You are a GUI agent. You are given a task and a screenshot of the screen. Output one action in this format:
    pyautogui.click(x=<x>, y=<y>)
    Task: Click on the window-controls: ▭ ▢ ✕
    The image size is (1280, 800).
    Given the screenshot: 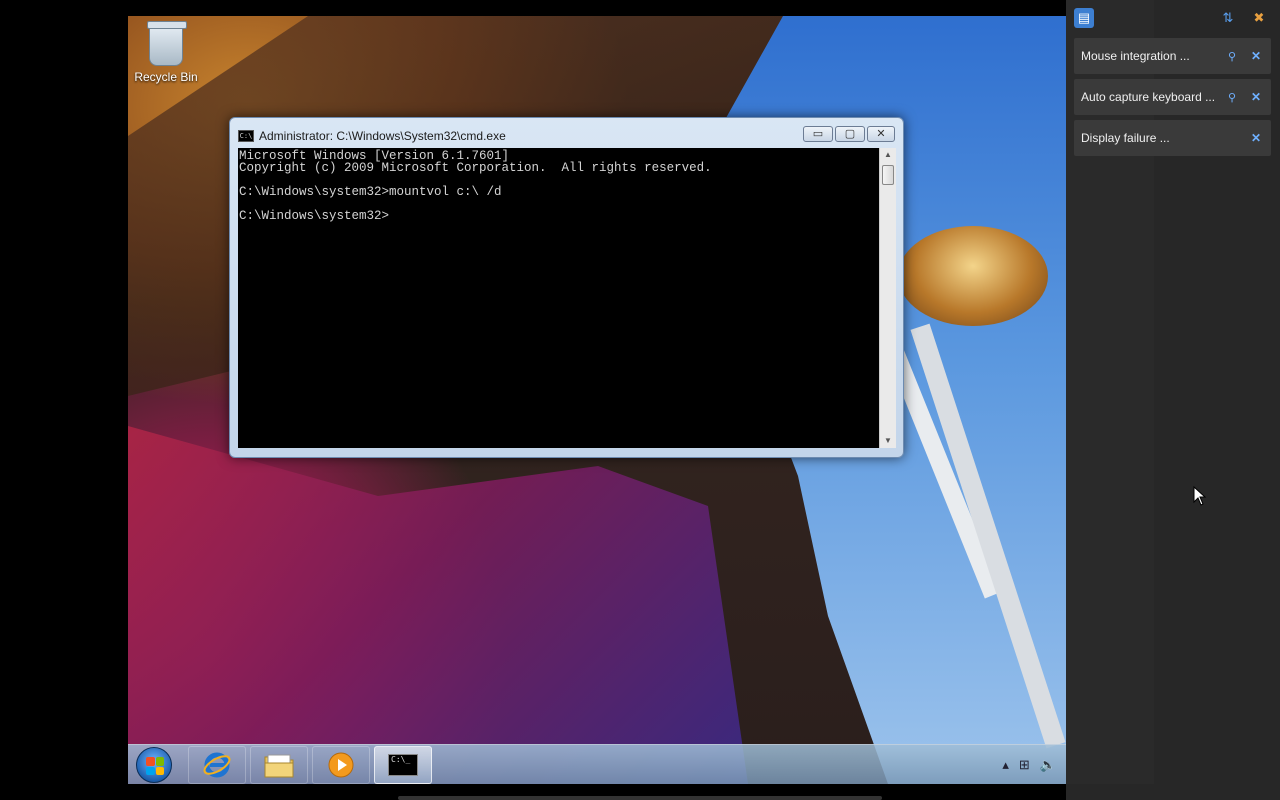 What is the action you would take?
    pyautogui.click(x=849, y=134)
    